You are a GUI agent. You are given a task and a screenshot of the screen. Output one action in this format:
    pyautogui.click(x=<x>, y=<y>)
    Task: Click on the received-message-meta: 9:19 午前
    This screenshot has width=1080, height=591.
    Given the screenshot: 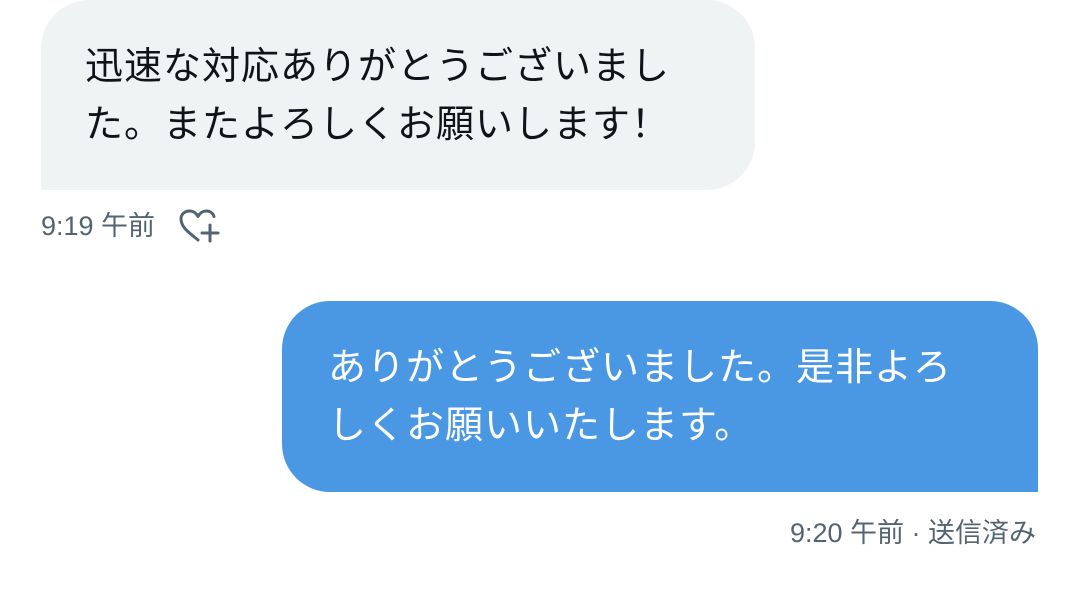 What is the action you would take?
    pyautogui.click(x=131, y=226)
    